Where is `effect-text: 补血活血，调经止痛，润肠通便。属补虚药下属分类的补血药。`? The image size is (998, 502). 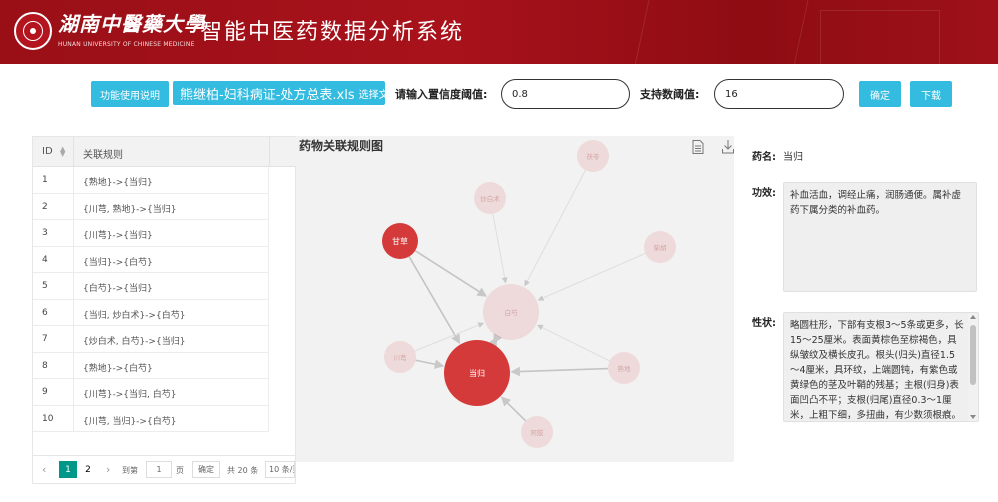
effect-text: 补血活血，调经止痛，润肠通便。属补虚药下属分类的补血药。 is located at coordinates (880, 237).